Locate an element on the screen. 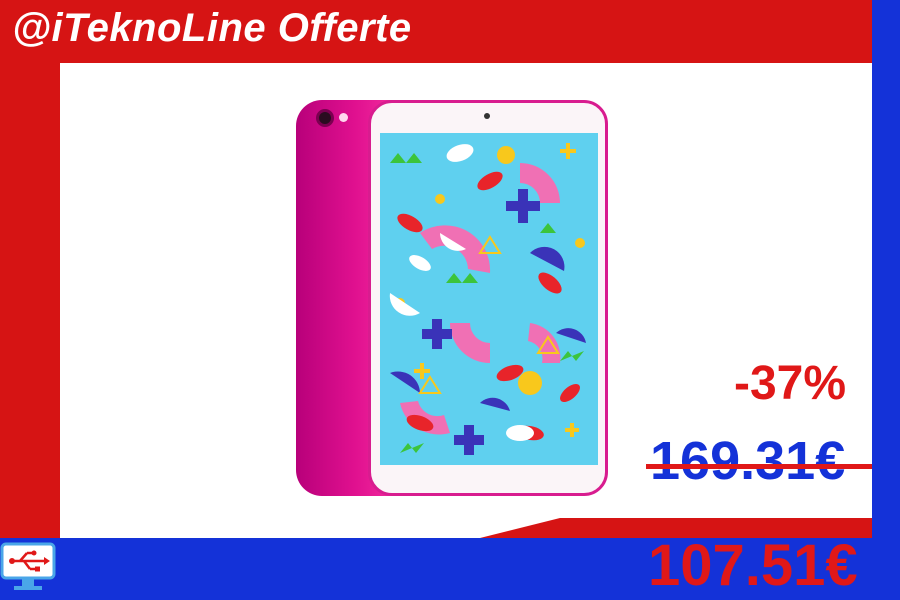  wallpaper-pattern is located at coordinates (489, 299).